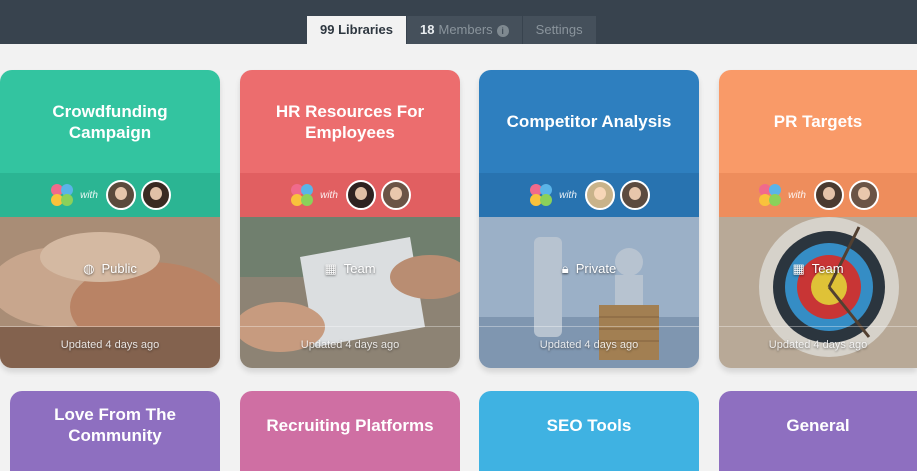 The width and height of the screenshot is (917, 471). I want to click on card-title: Crowdfunding Campaign, so click(110, 121).